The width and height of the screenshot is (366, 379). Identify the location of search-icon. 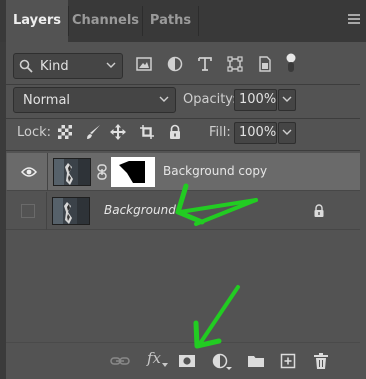
(26, 66).